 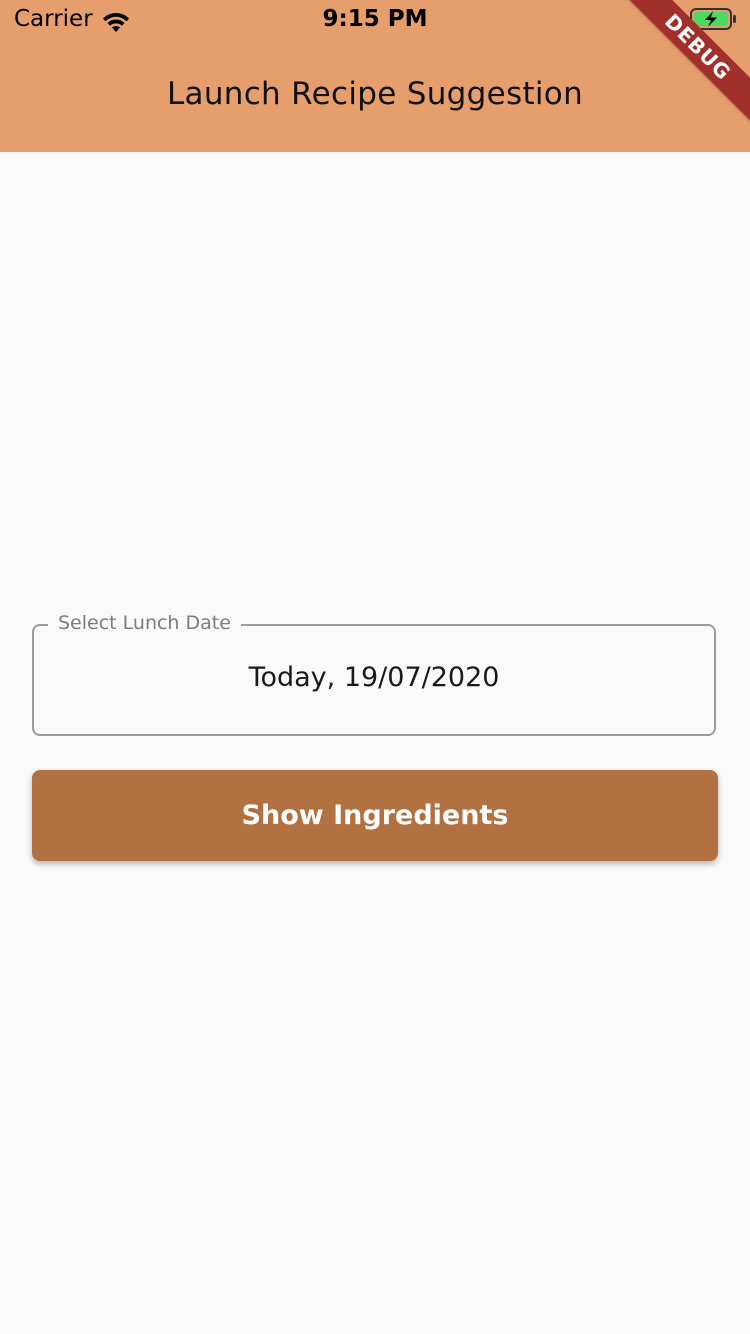 I want to click on show-ingredients-button: Show Ingredients, so click(x=375, y=815).